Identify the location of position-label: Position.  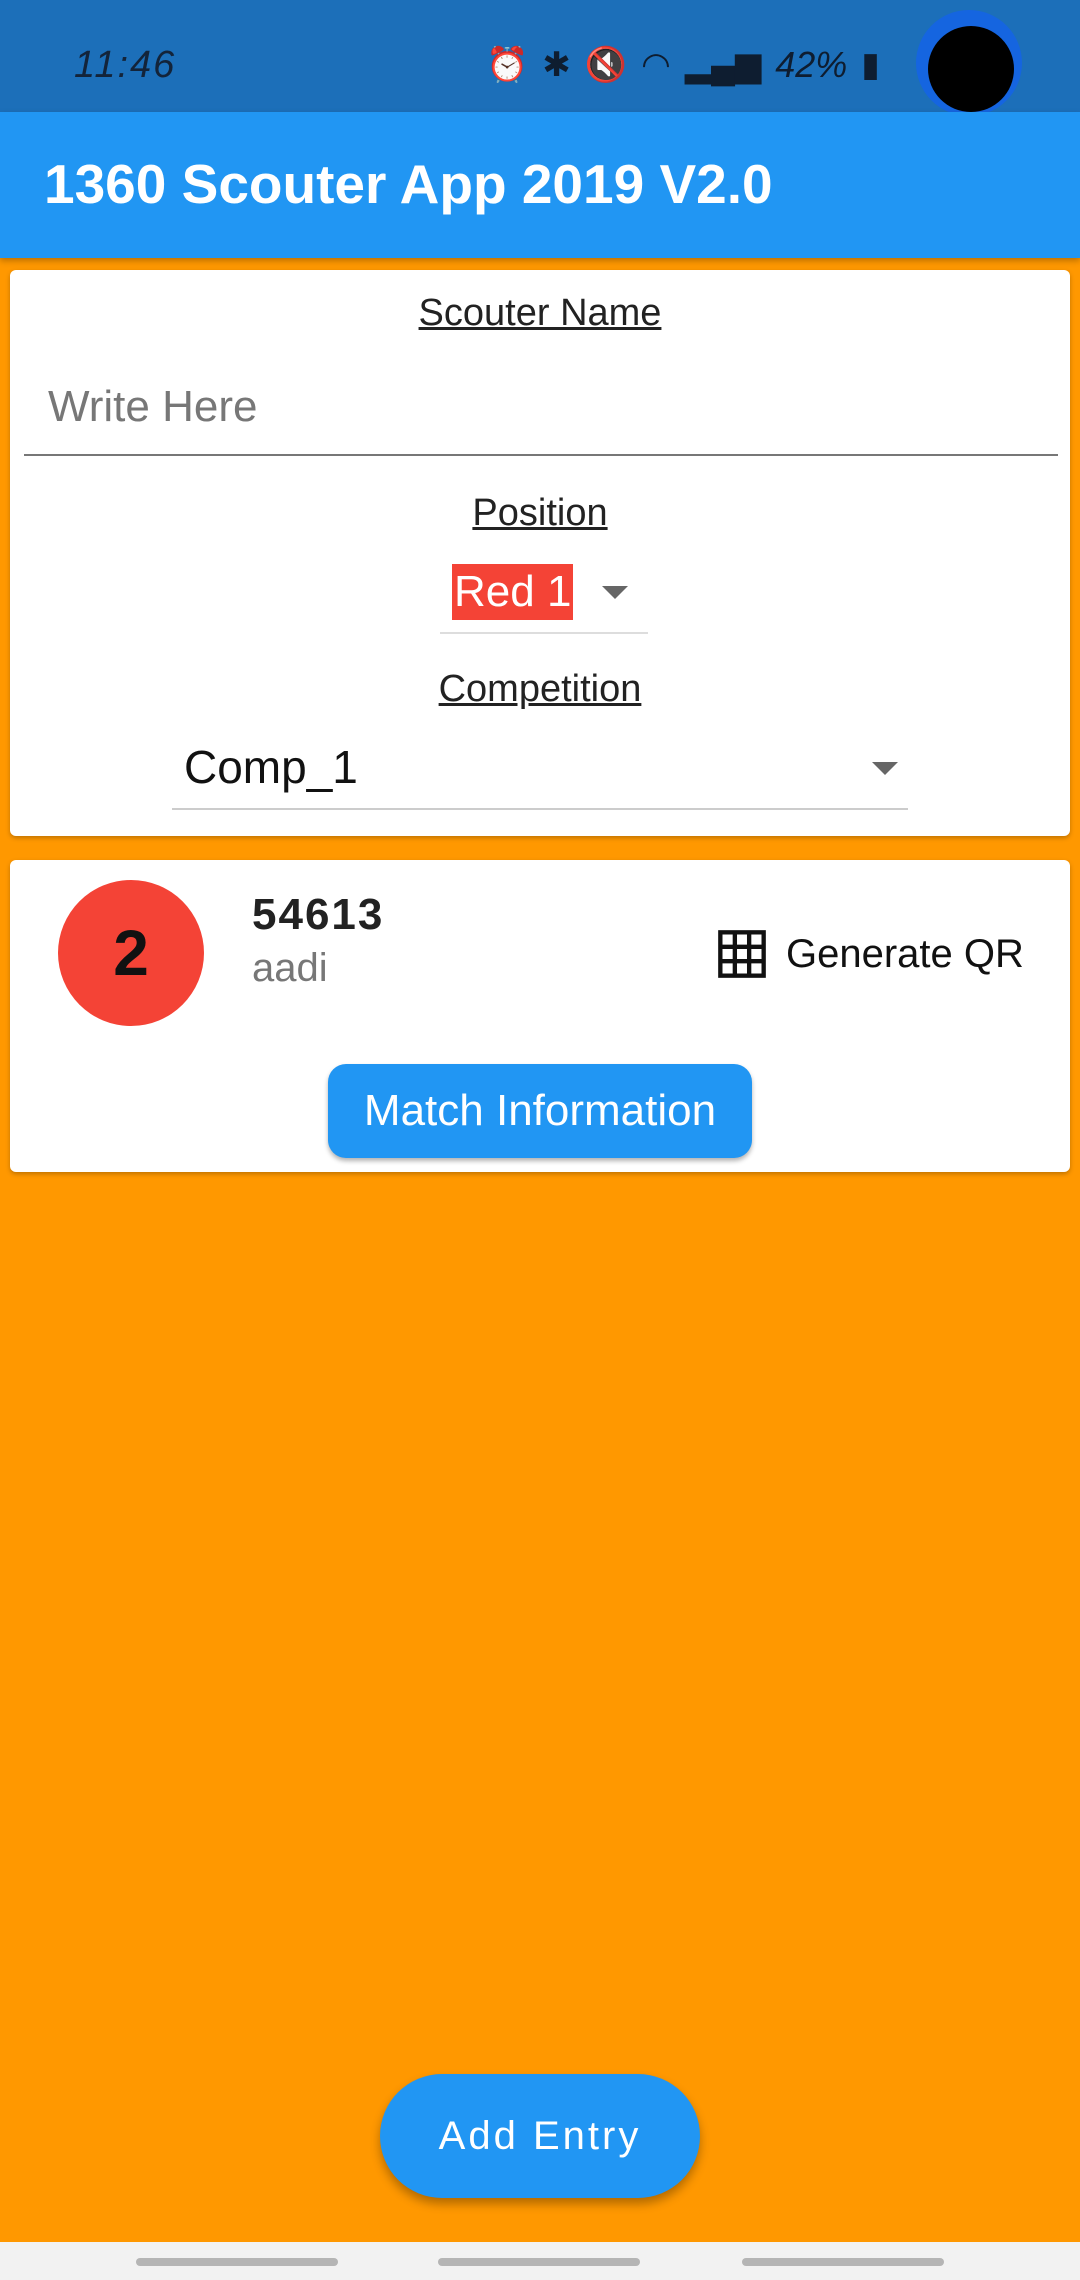
(540, 513).